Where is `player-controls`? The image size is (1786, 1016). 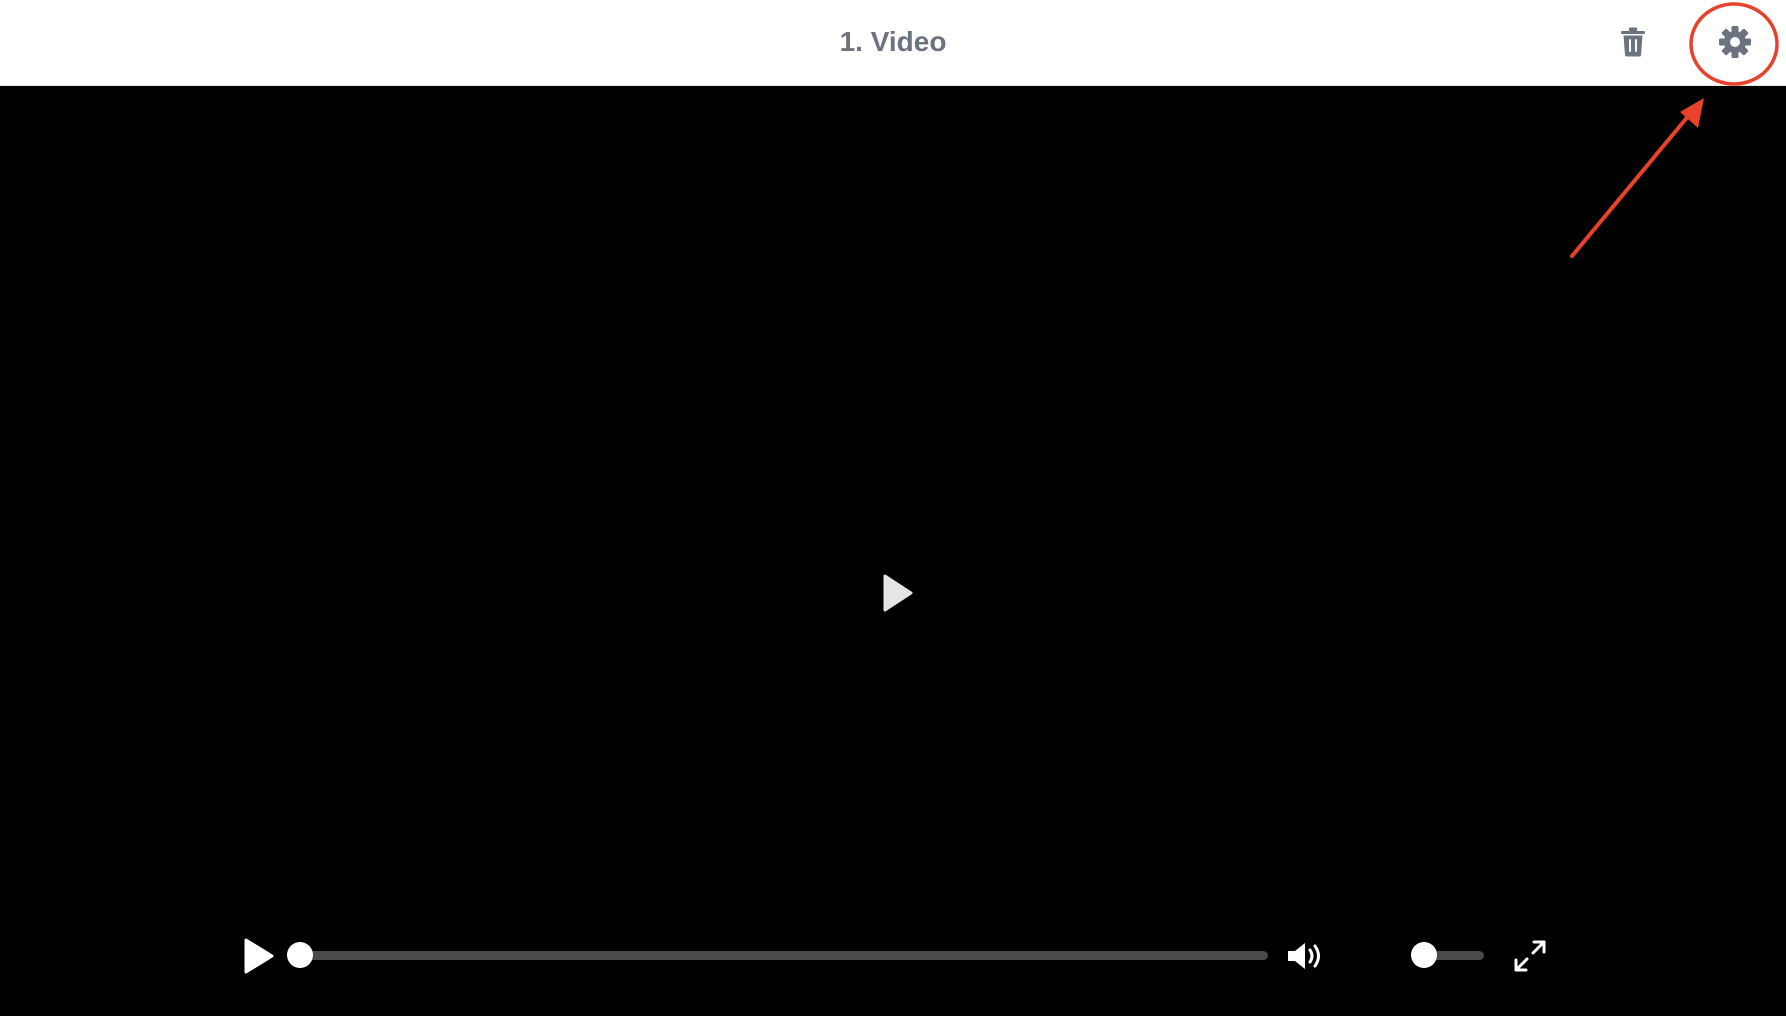
player-controls is located at coordinates (893, 956).